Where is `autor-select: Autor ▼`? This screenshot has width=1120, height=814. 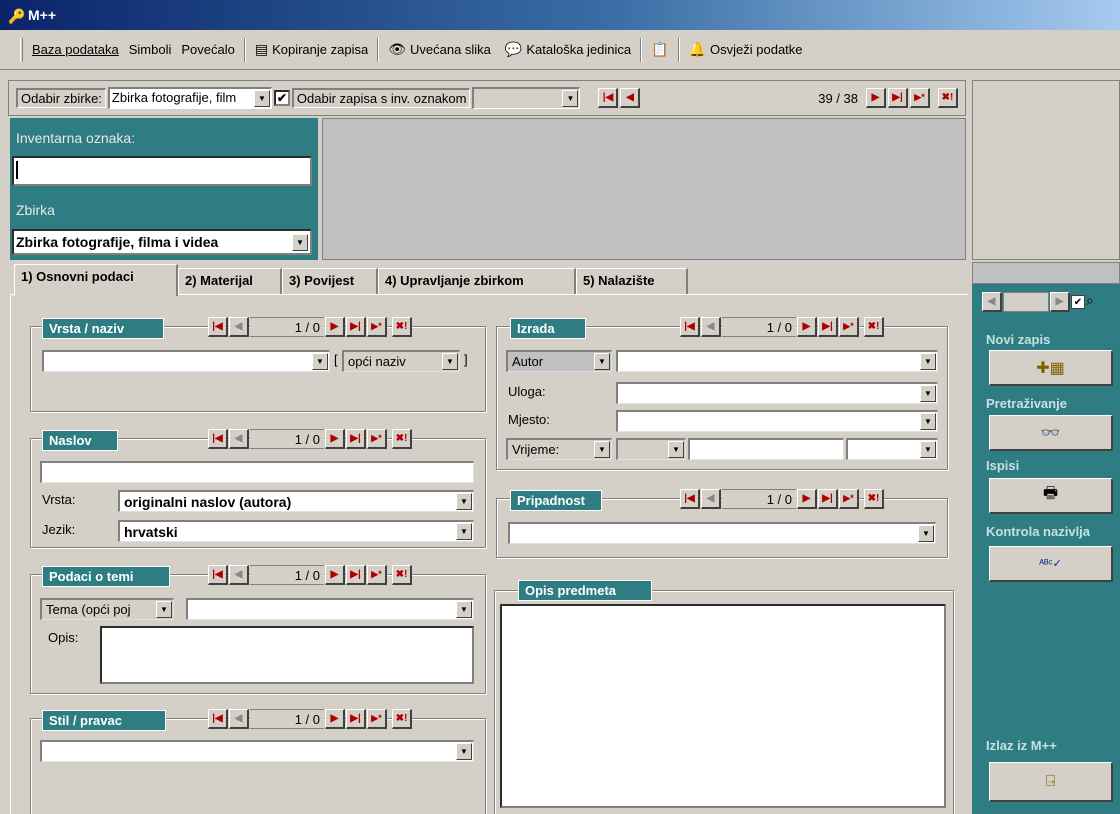 autor-select: Autor ▼ is located at coordinates (559, 361).